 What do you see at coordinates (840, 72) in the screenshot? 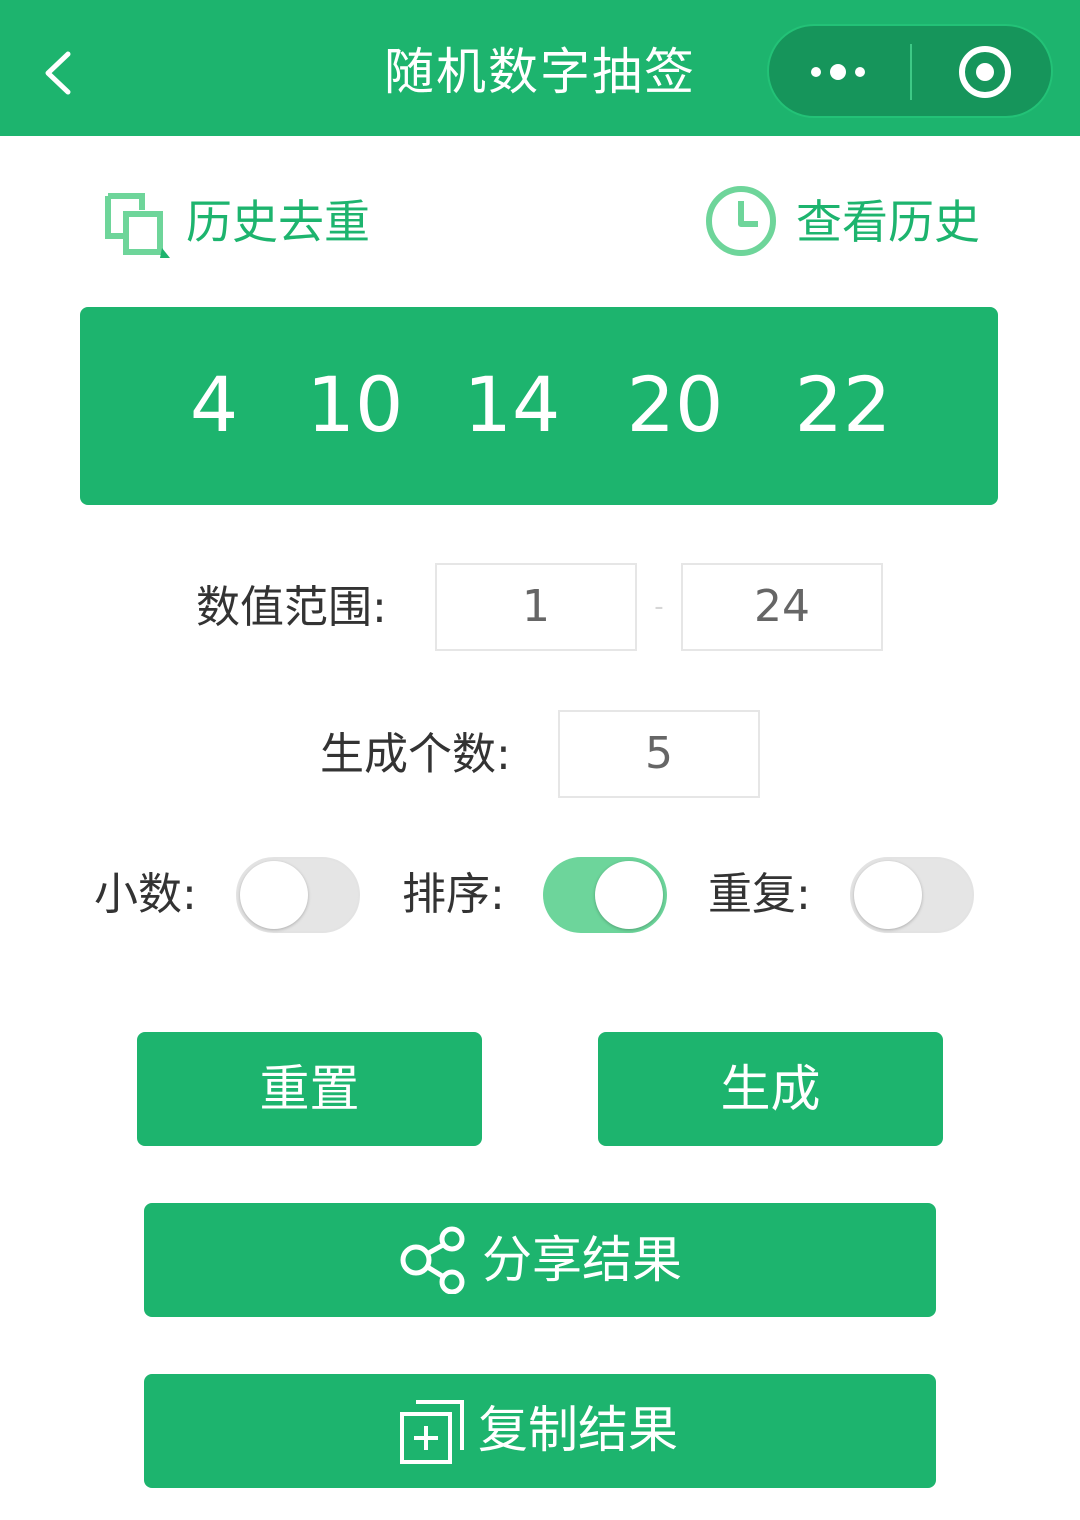
I see `more-dots-icon` at bounding box center [840, 72].